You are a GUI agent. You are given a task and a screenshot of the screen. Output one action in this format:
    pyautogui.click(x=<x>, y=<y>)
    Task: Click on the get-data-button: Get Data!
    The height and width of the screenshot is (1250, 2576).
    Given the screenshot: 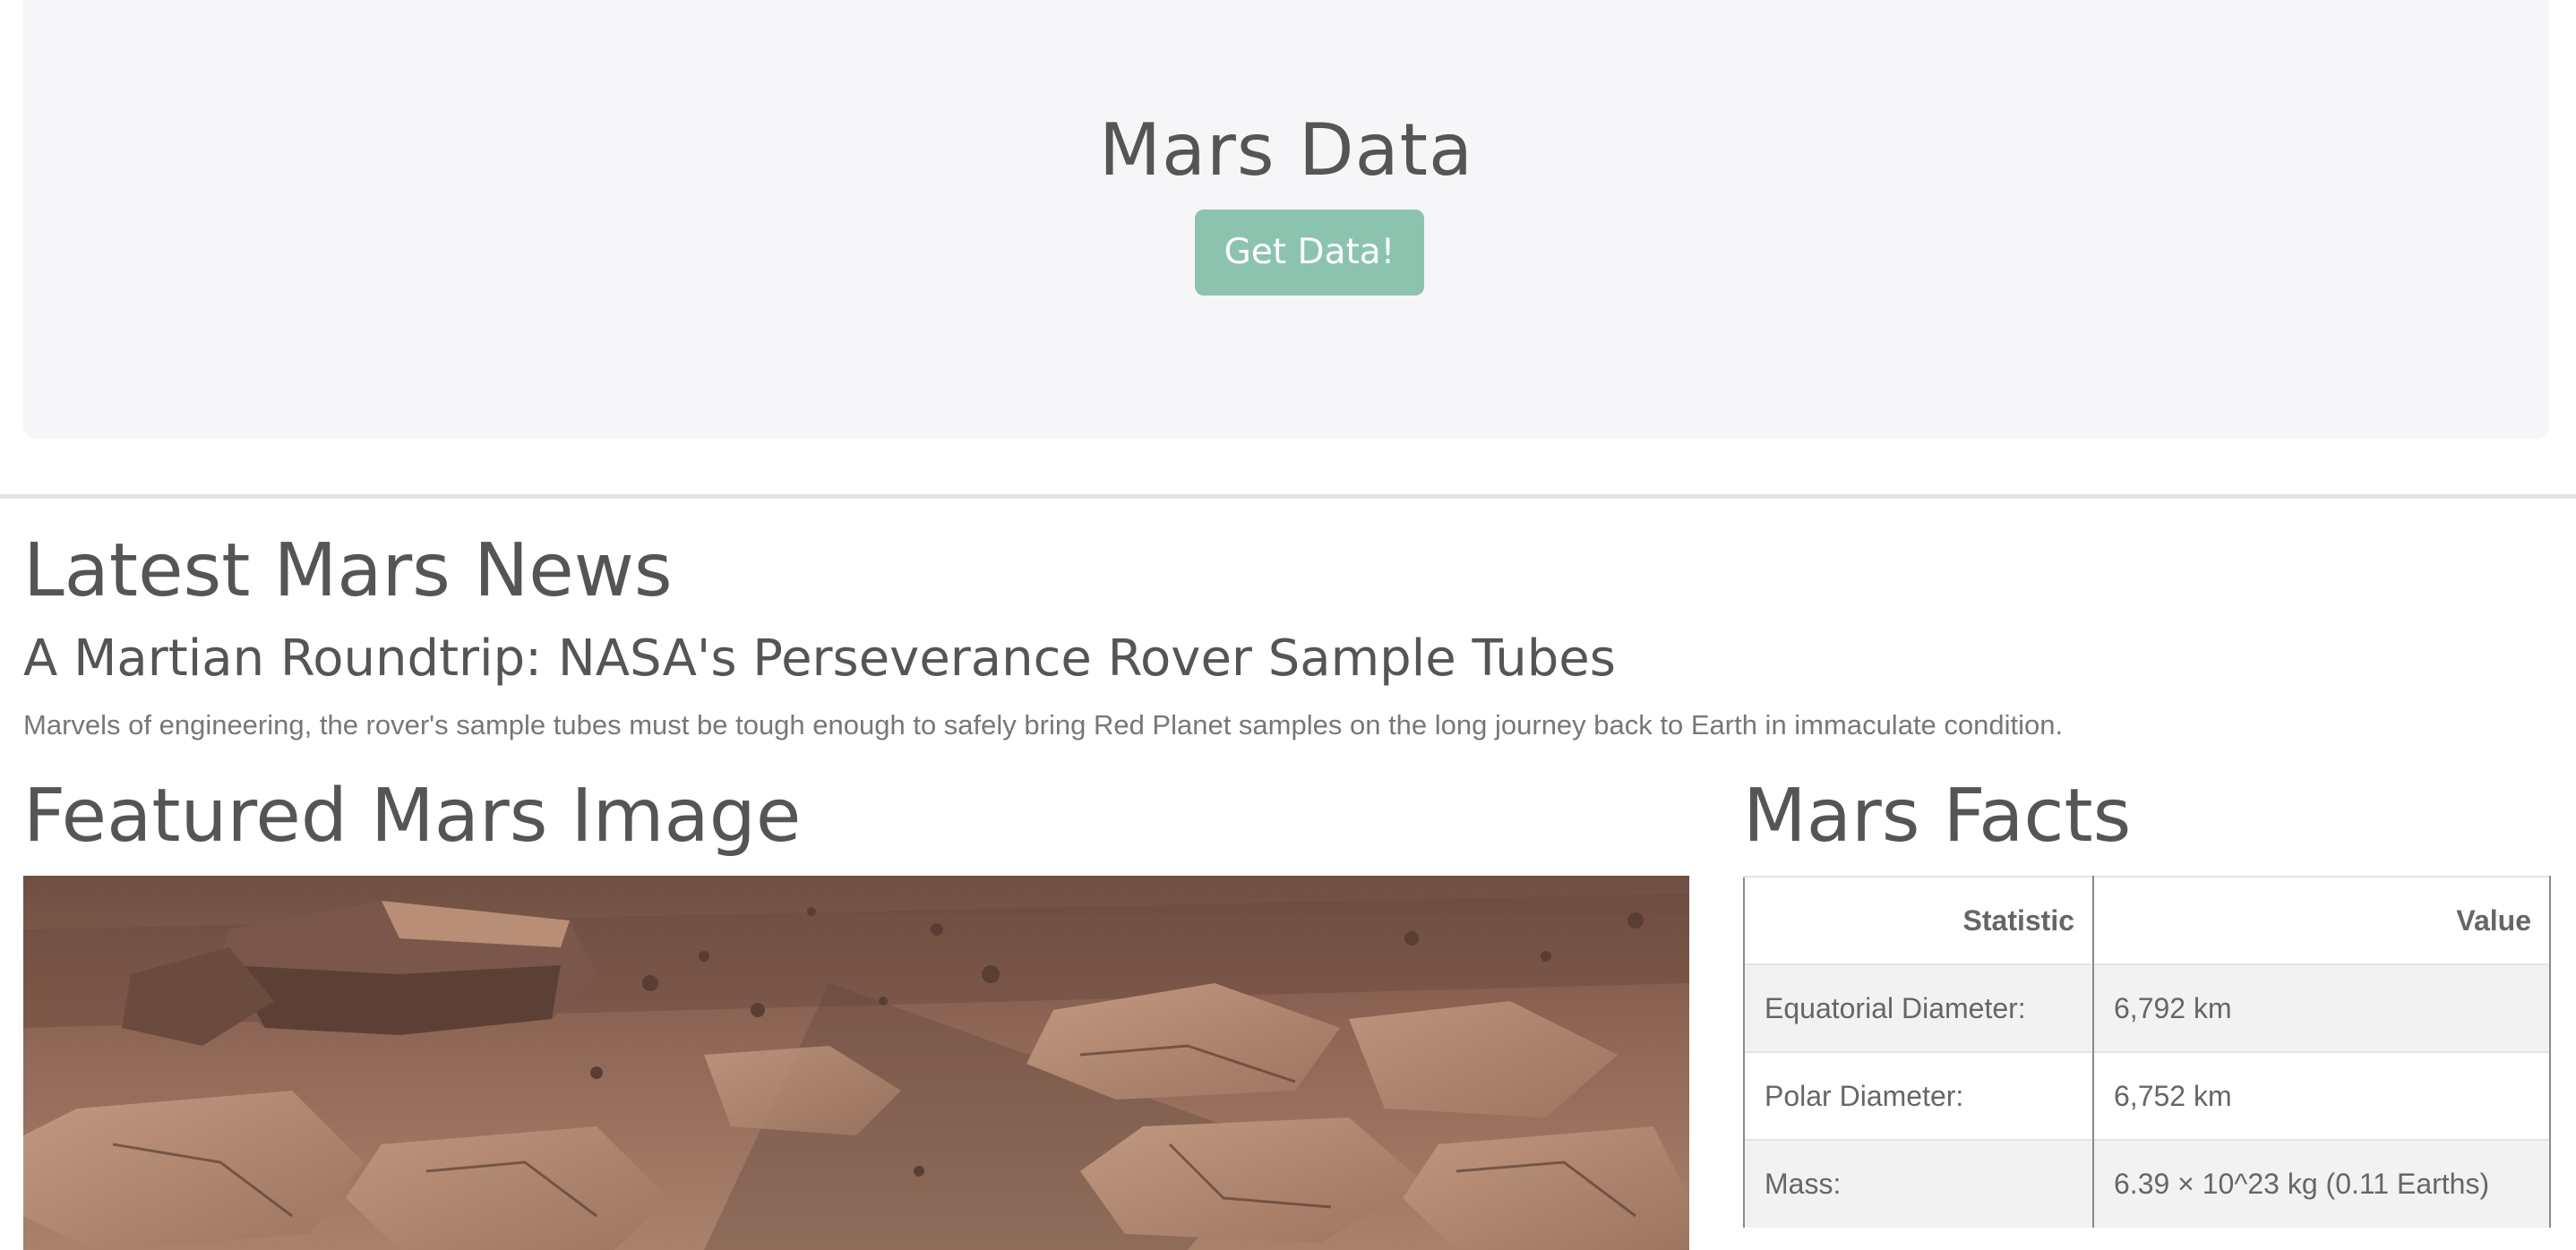 What is the action you would take?
    pyautogui.click(x=1309, y=252)
    